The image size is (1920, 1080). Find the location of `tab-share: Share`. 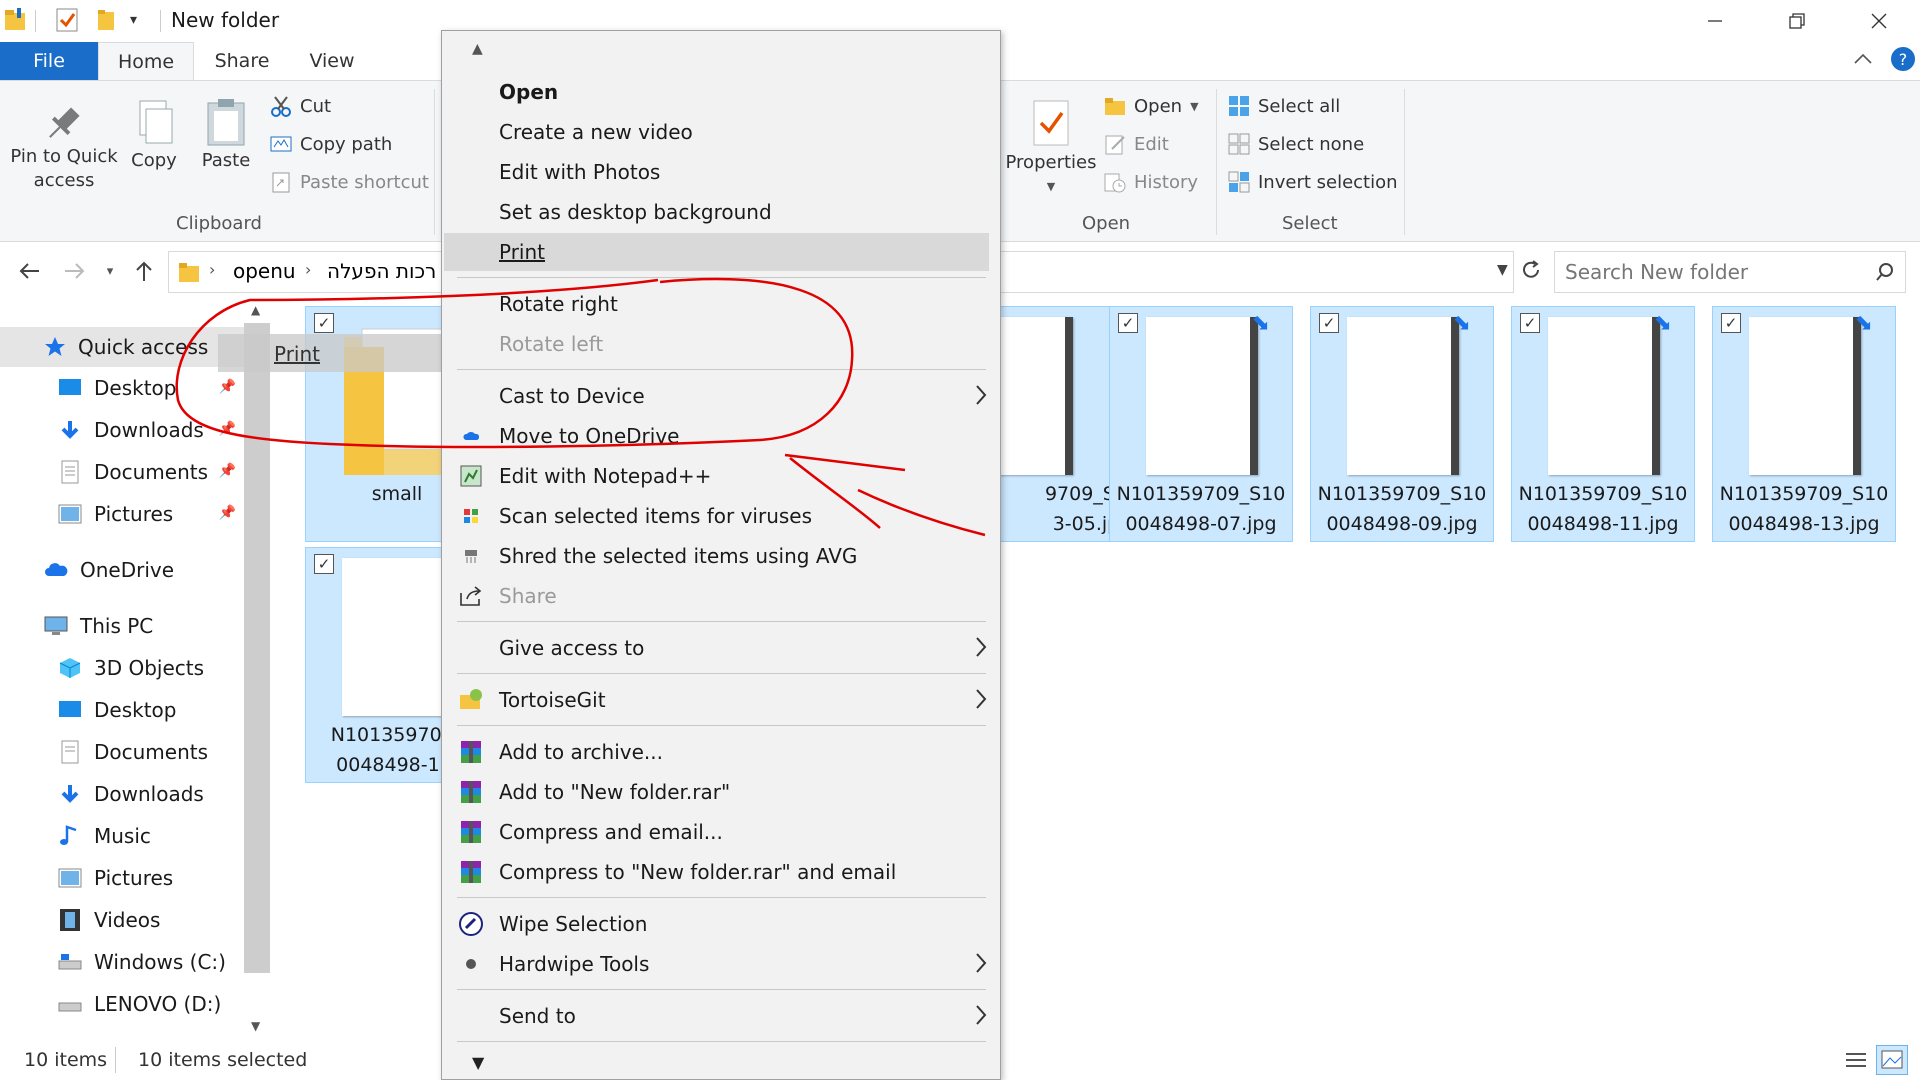

tab-share: Share is located at coordinates (242, 61).